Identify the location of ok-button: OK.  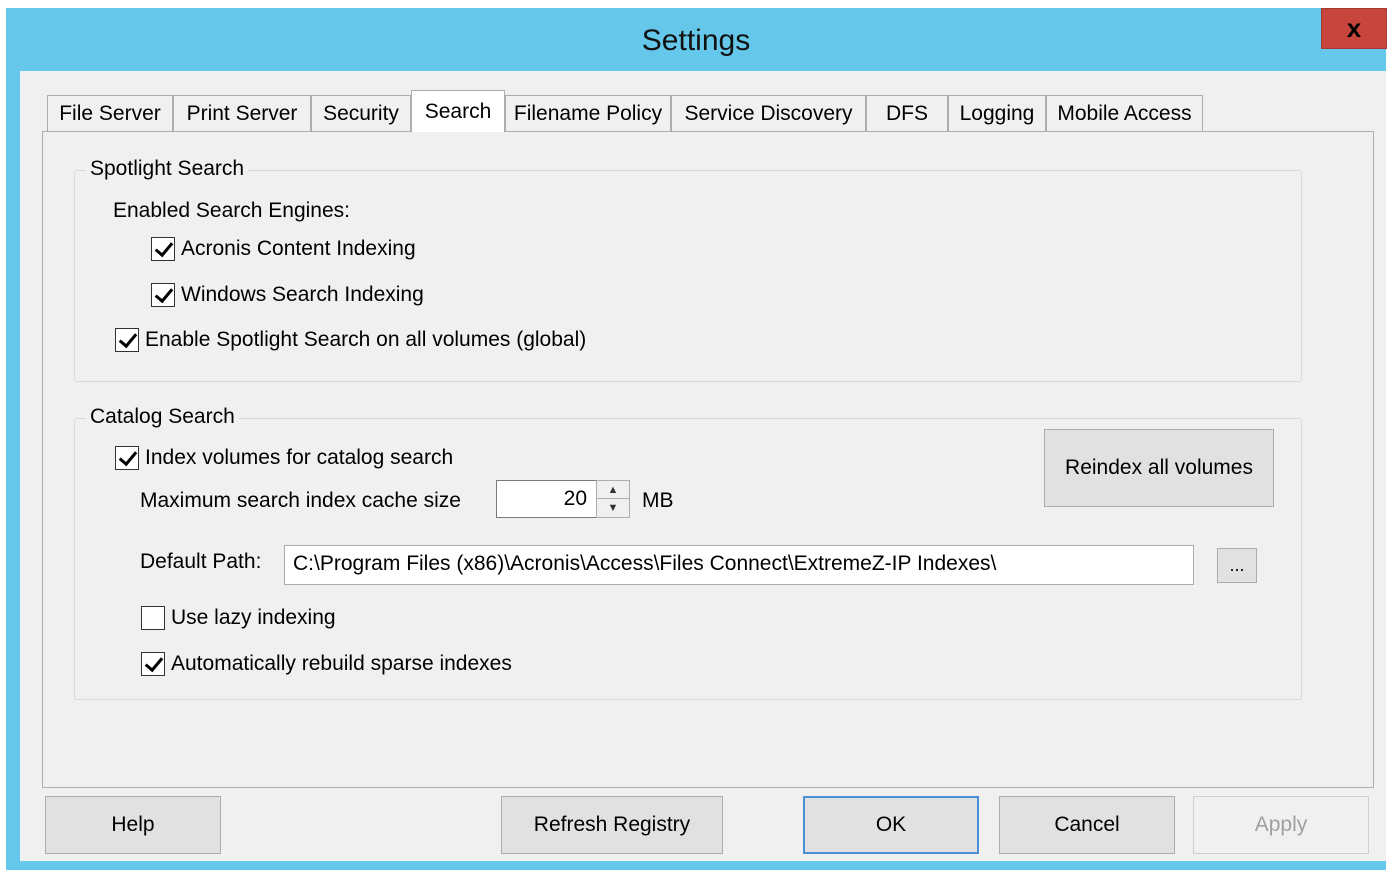
(891, 825).